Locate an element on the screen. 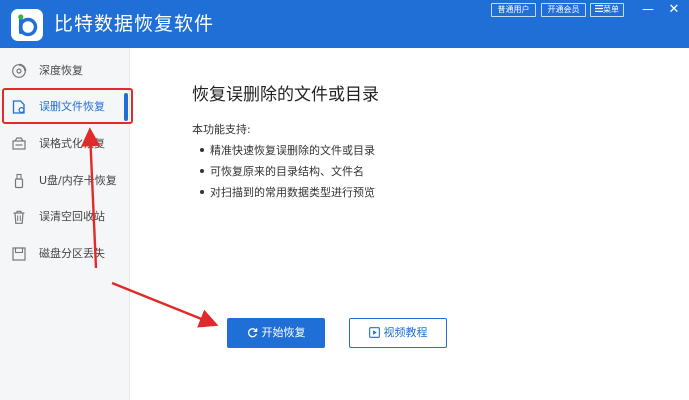  sidebar-item-format-recovery: 误格式化恢复 is located at coordinates (65, 144).